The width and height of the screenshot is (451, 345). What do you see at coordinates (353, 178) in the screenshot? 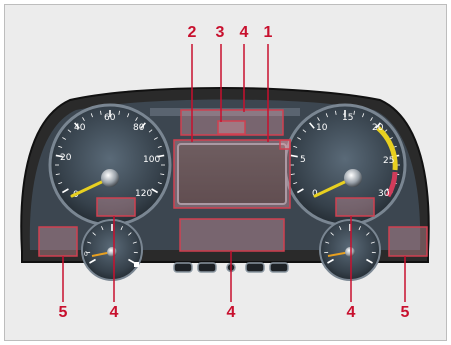
I see `tachometer-hub` at bounding box center [353, 178].